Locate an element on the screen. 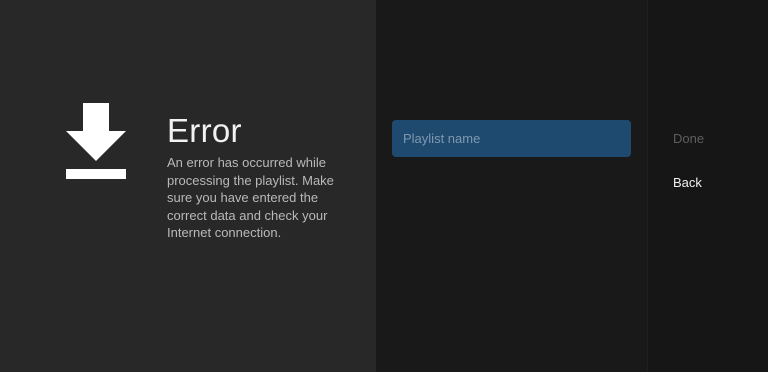  error-title: Error is located at coordinates (204, 130).